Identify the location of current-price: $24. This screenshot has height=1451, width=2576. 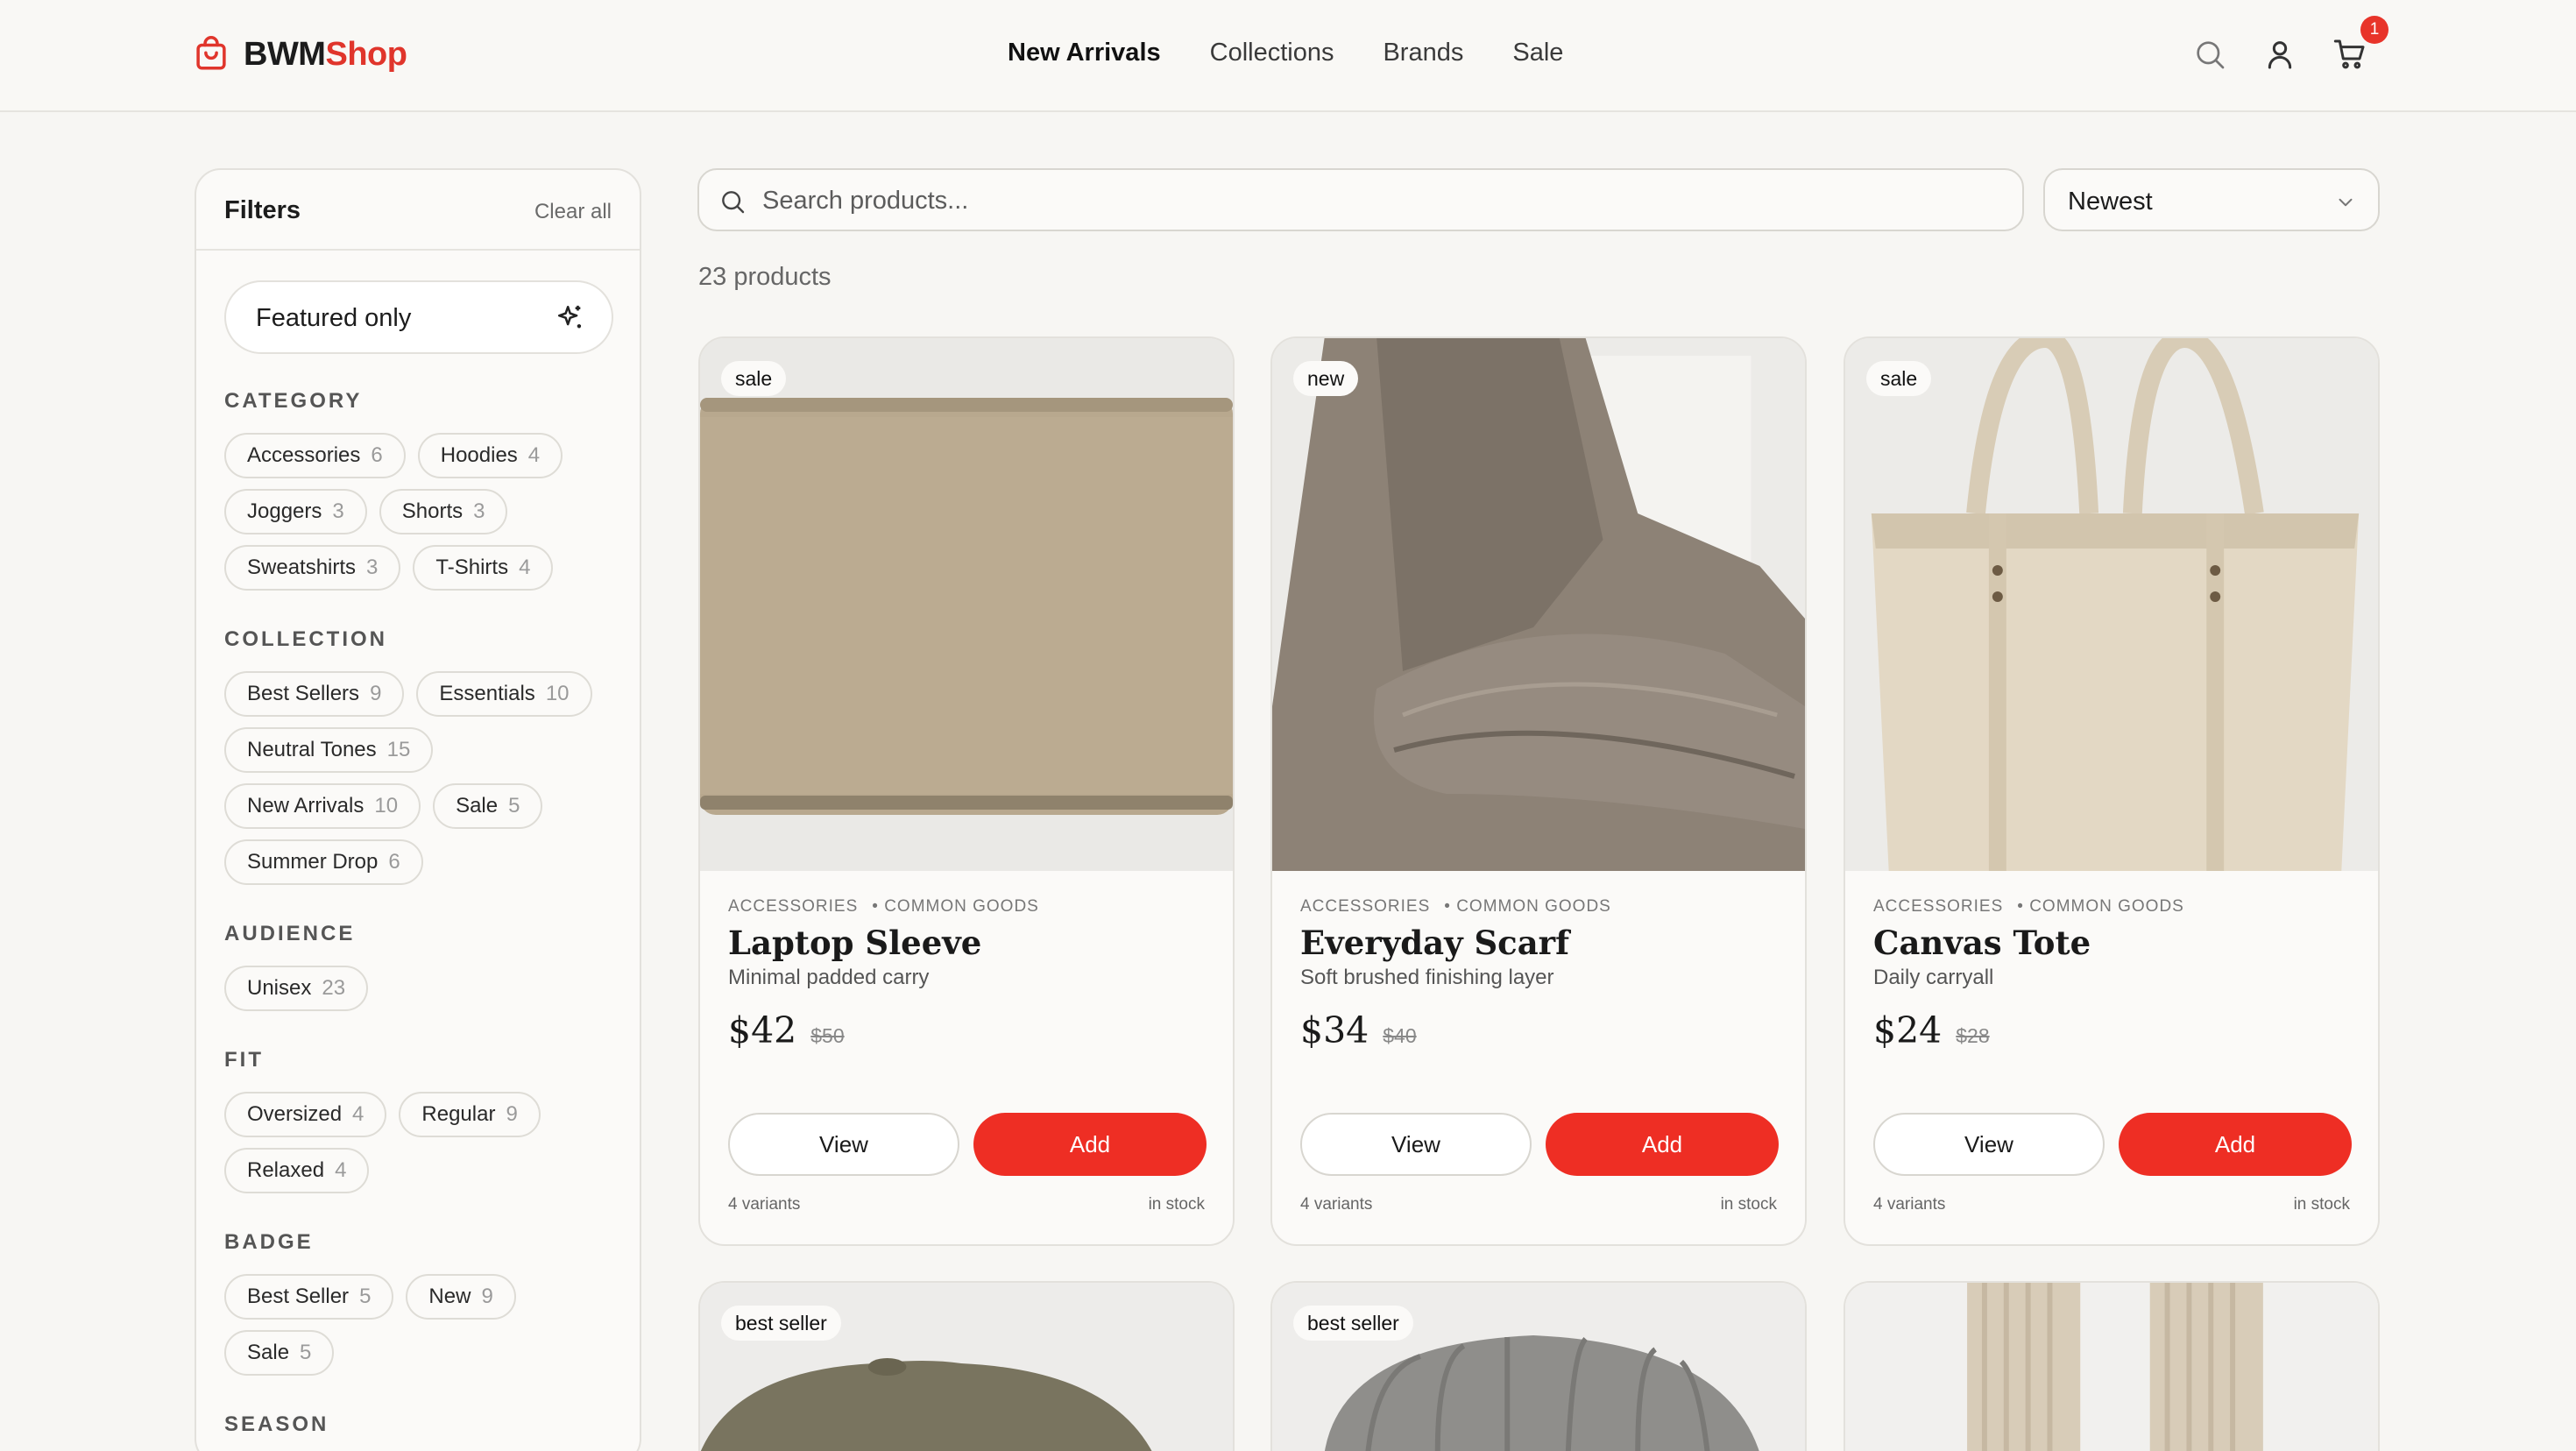
(1908, 1030).